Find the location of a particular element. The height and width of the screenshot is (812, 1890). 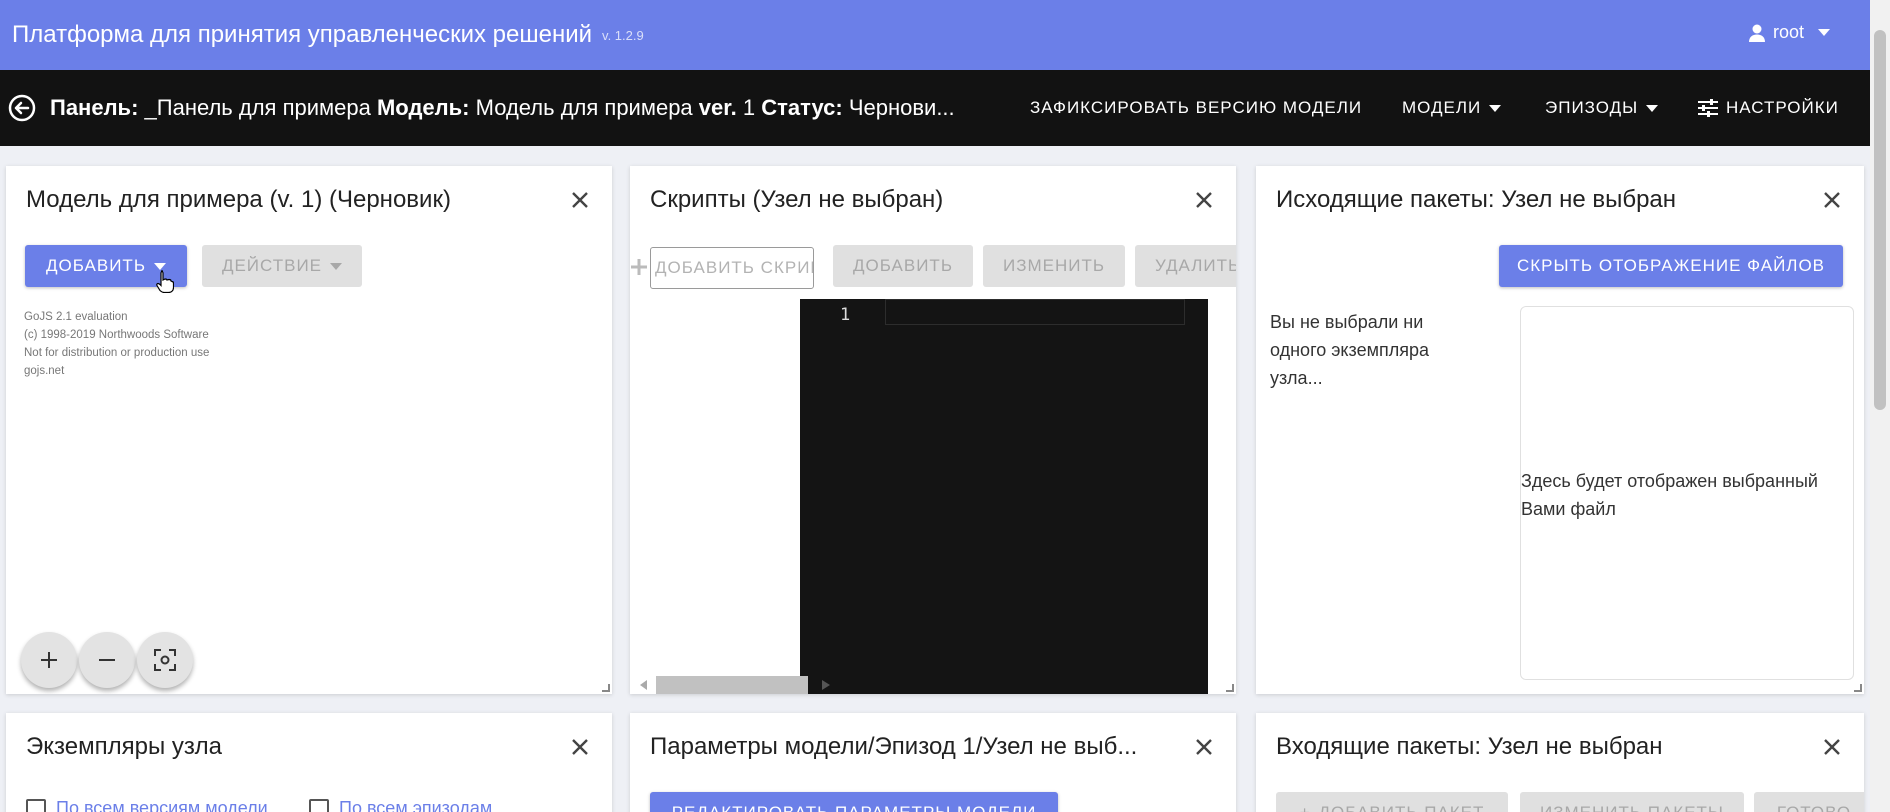

horizontal-scrollbar is located at coordinates (733, 684).